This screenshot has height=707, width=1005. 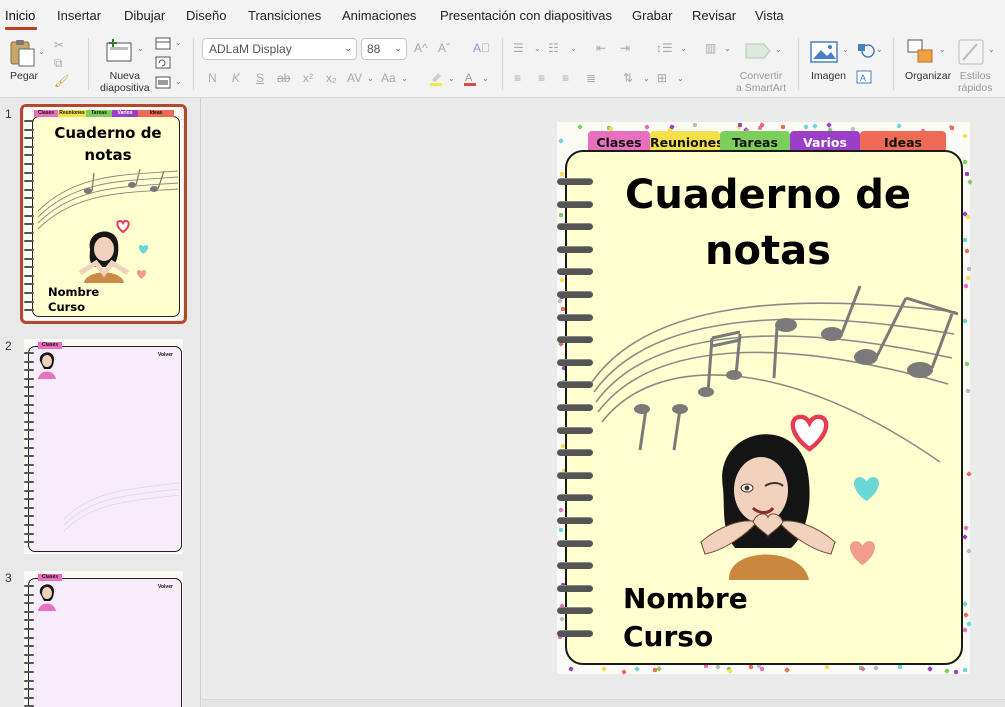 What do you see at coordinates (331, 78) in the screenshot?
I see `subscript-button: x₂` at bounding box center [331, 78].